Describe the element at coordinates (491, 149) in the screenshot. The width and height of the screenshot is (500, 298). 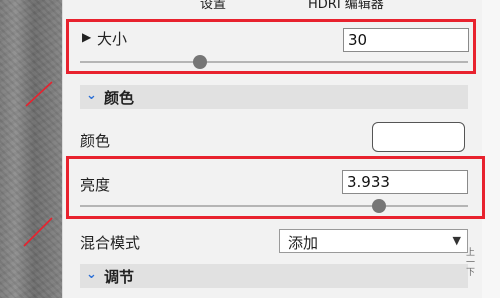
I see `right-strip` at that location.